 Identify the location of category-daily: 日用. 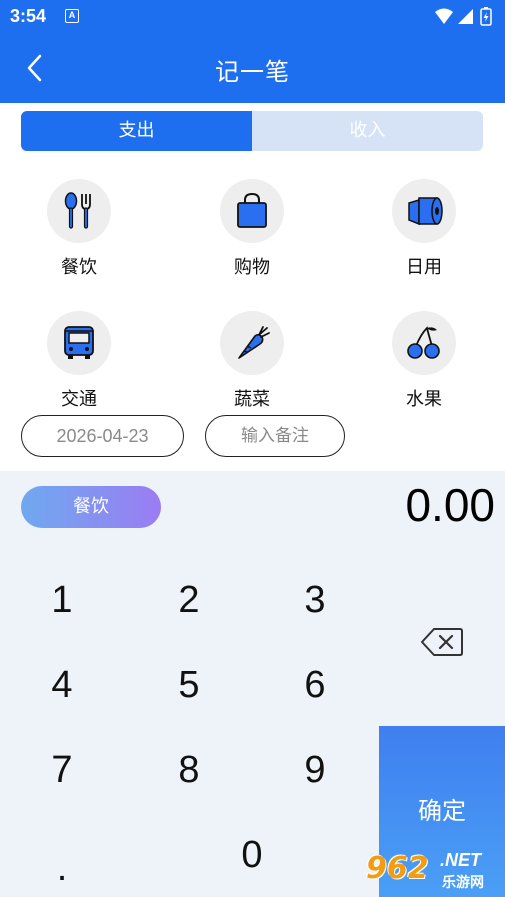
(424, 229).